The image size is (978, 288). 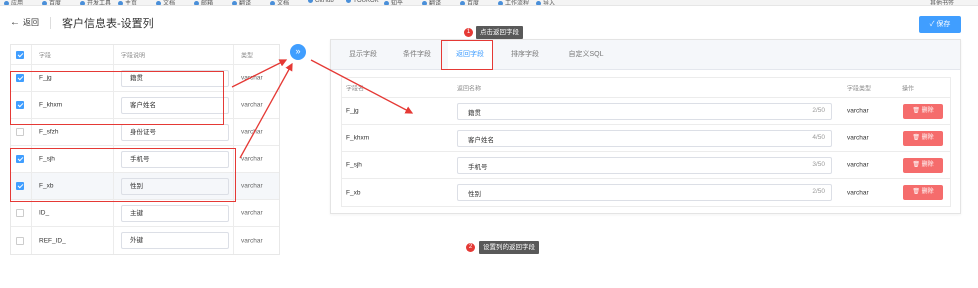 What do you see at coordinates (123, 175) in the screenshot?
I see `highlight-box-bottom` at bounding box center [123, 175].